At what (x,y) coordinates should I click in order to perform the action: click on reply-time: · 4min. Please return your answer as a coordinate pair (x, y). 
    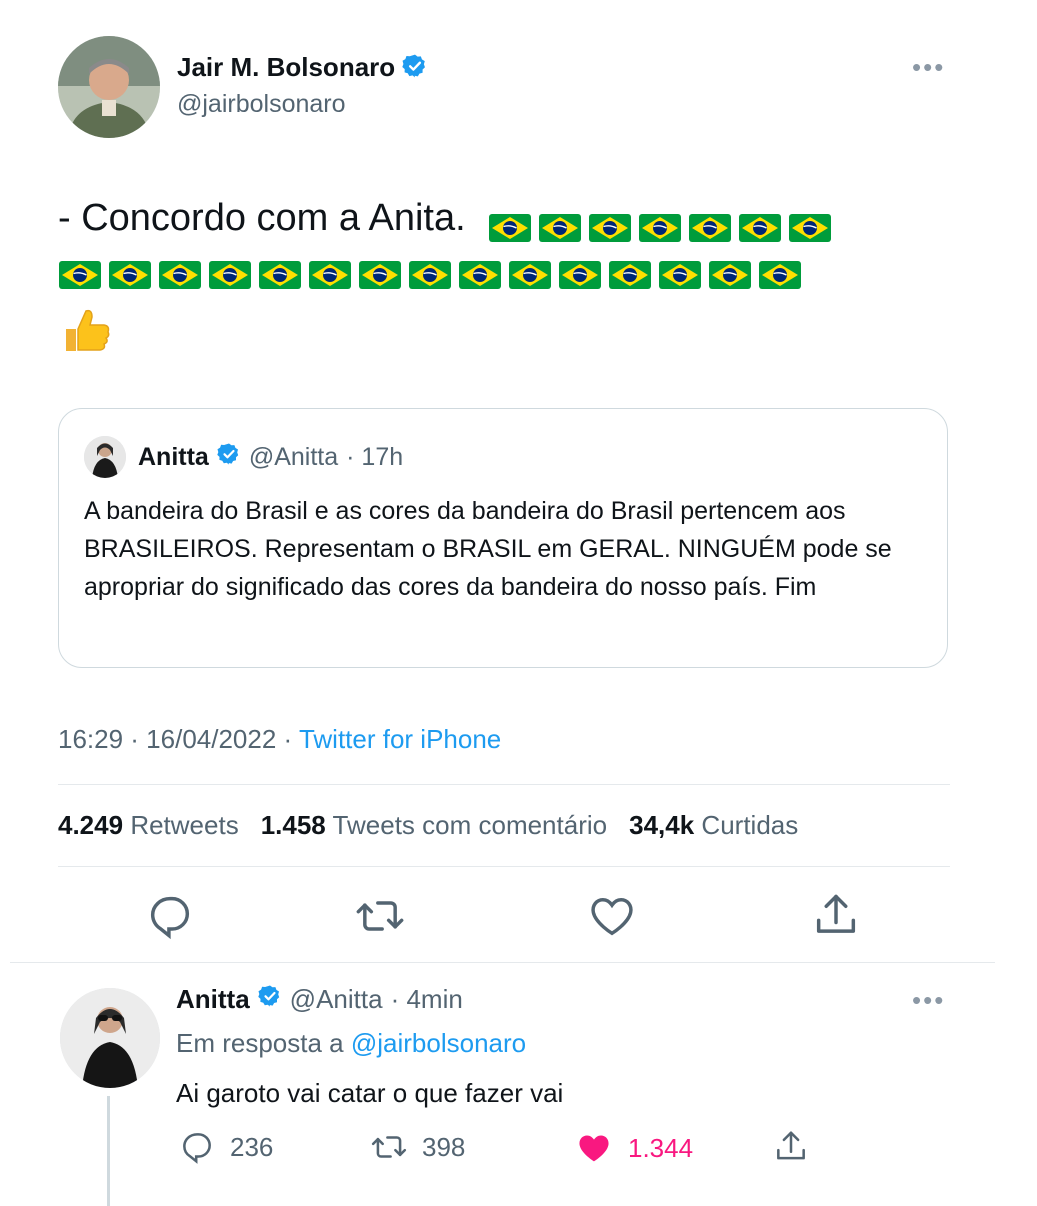
    Looking at the image, I should click on (426, 999).